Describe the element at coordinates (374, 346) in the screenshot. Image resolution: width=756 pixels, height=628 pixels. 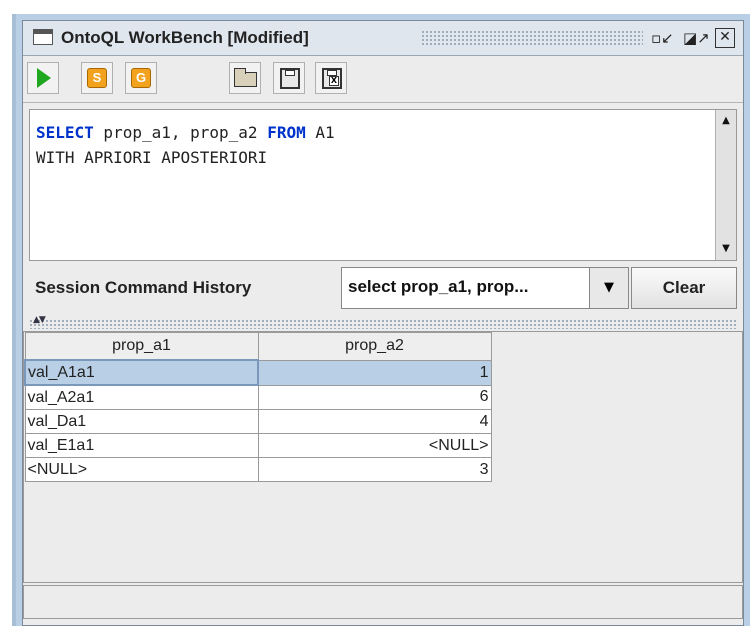
I see `column-header: prop_a2` at that location.